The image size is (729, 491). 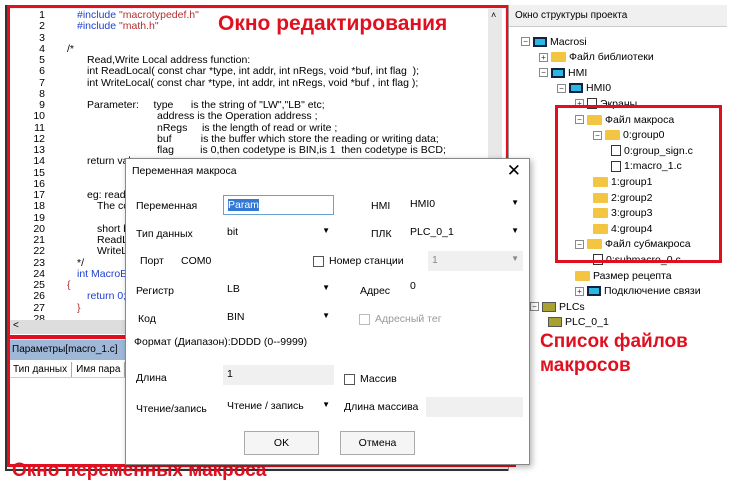 I want to click on code-text: {, so click(x=69, y=285).